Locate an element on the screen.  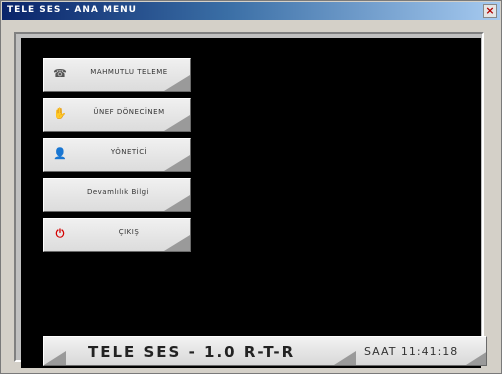
status-bar: TELE SES - 1.0 R-T-R SAAT 11:41:18 is located at coordinates (265, 351).